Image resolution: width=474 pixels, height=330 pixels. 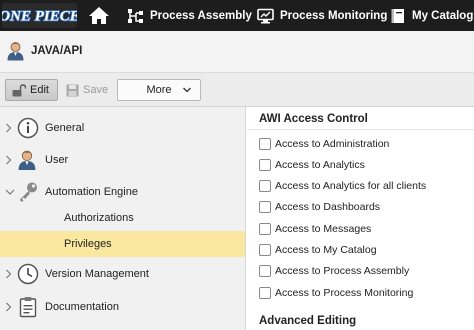 What do you see at coordinates (237, 52) in the screenshot?
I see `object-header: JAVA/API` at bounding box center [237, 52].